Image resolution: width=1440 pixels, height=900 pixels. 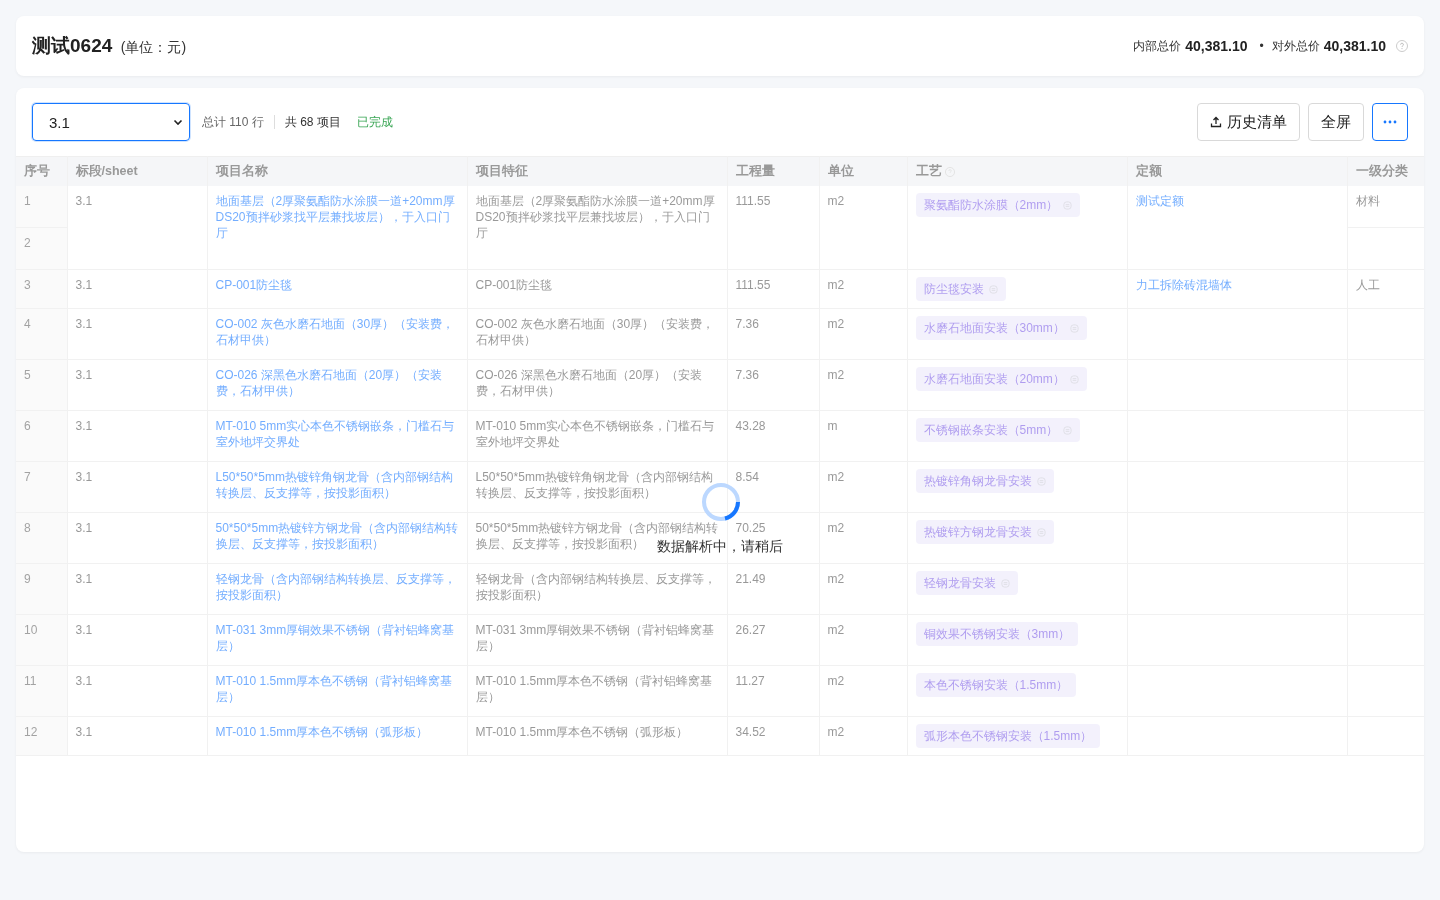 What do you see at coordinates (996, 685) in the screenshot?
I see `craft-tag: 本色不锈钢安装（1.5mm）` at bounding box center [996, 685].